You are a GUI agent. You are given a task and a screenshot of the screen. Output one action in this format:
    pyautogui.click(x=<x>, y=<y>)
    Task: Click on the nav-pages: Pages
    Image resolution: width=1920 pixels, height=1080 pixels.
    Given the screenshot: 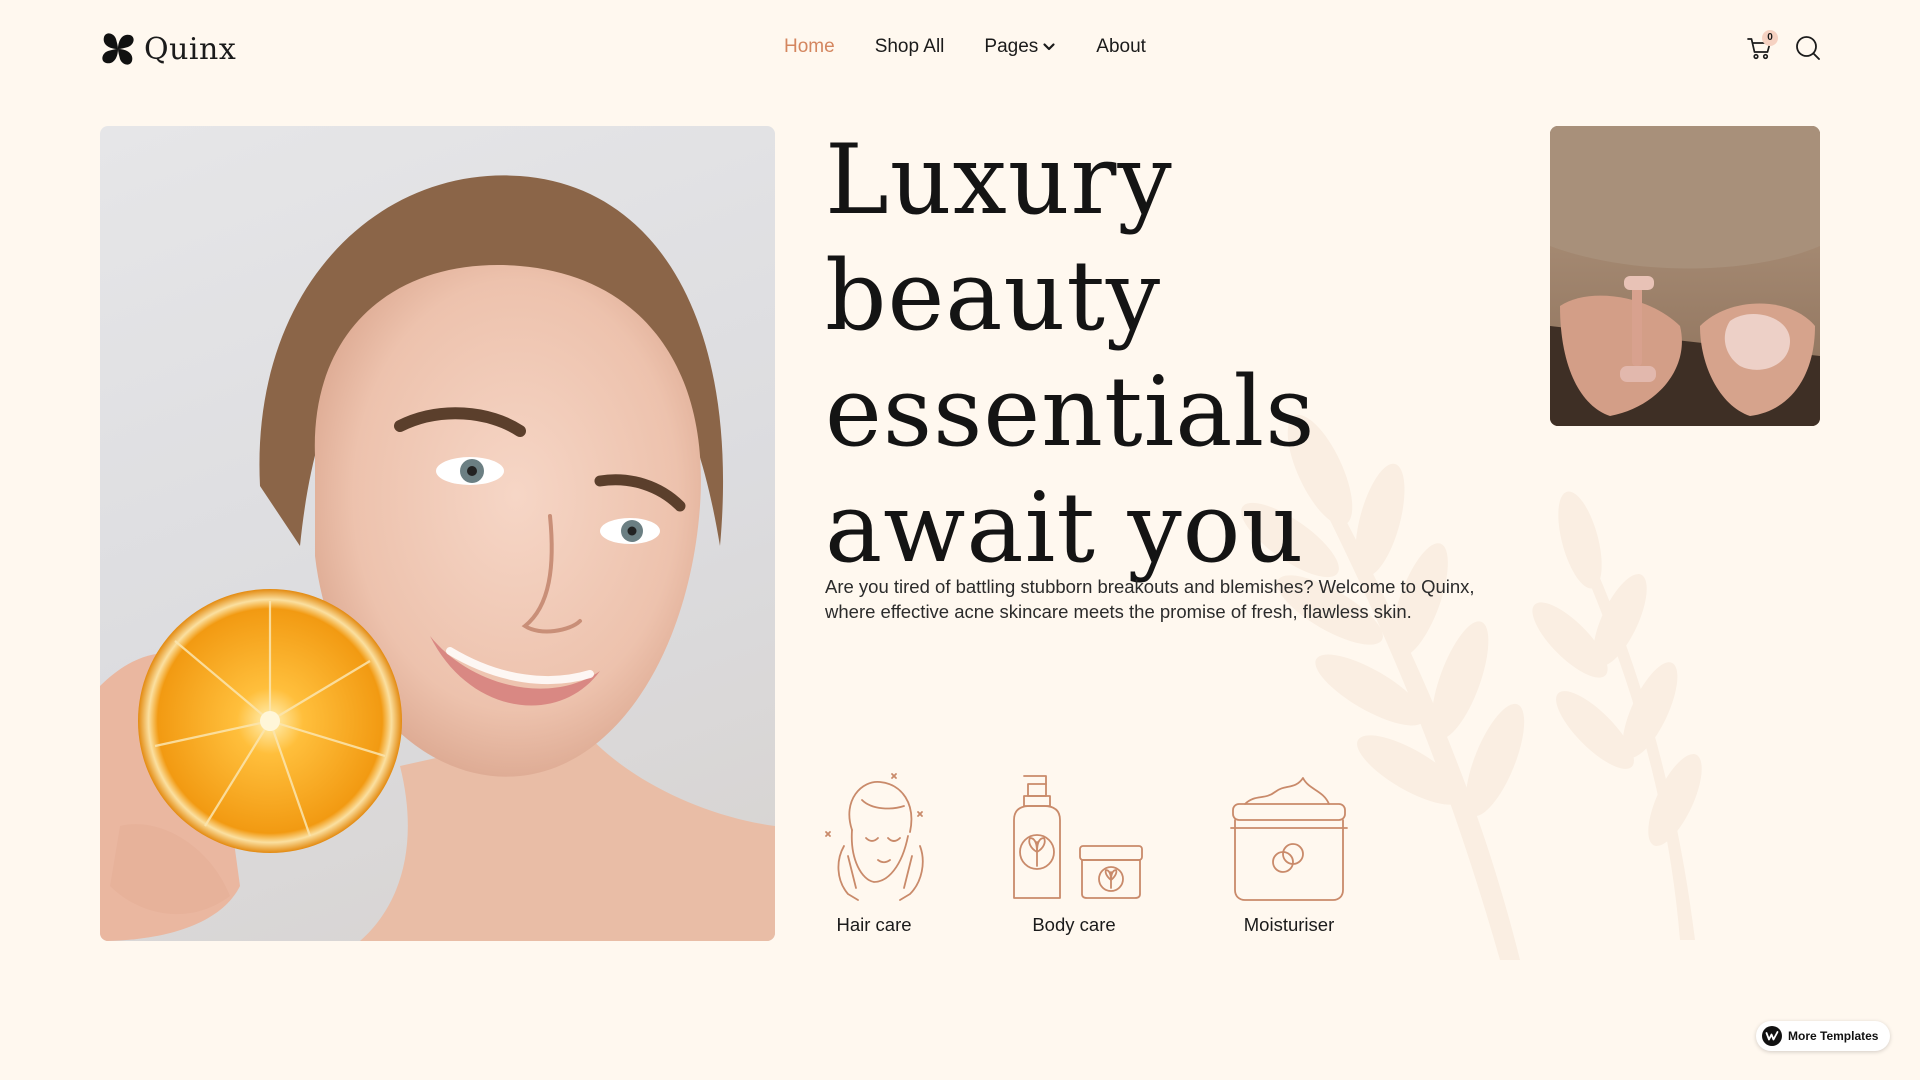 What is the action you would take?
    pyautogui.click(x=1020, y=47)
    